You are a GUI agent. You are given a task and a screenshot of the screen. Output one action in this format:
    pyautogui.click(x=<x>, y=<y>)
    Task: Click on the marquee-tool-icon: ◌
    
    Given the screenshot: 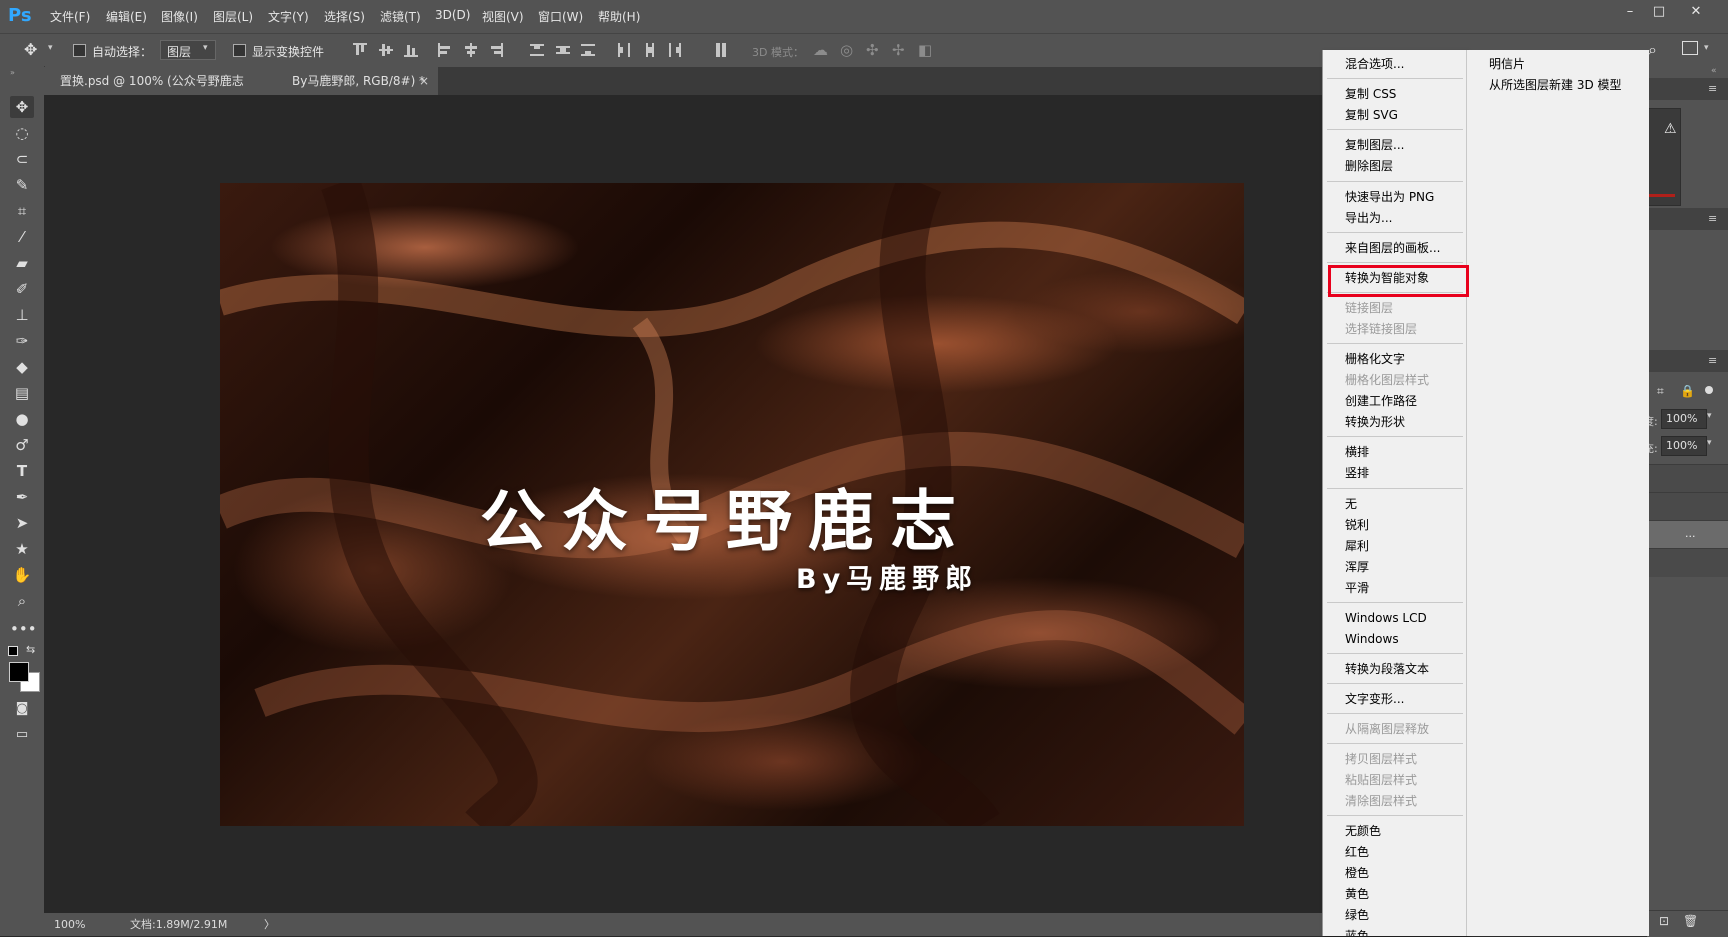 What is the action you would take?
    pyautogui.click(x=22, y=133)
    